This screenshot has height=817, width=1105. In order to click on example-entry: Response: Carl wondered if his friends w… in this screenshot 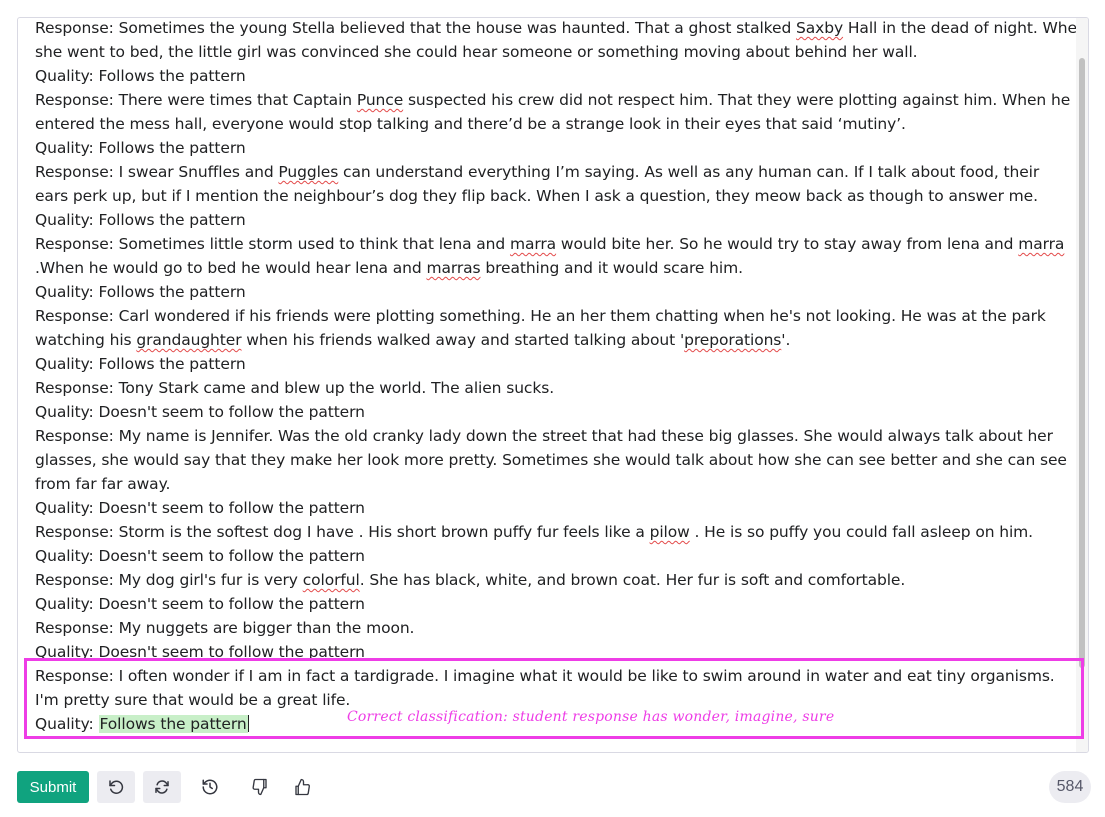, I will do `click(554, 340)`.